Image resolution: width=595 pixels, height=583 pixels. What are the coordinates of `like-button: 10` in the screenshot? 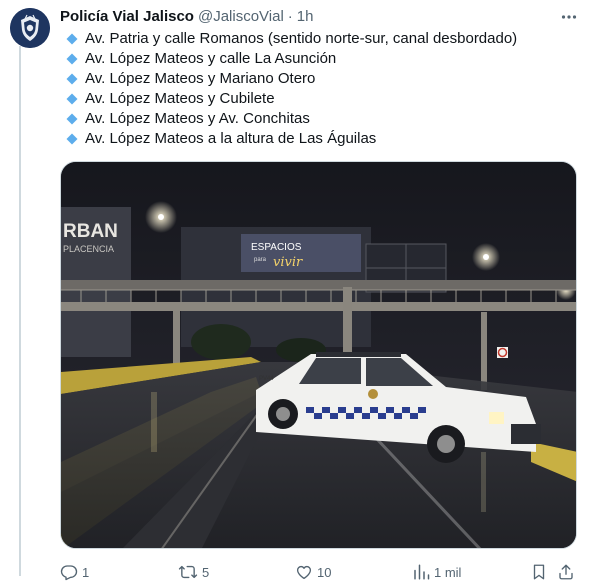 It's located at (313, 571).